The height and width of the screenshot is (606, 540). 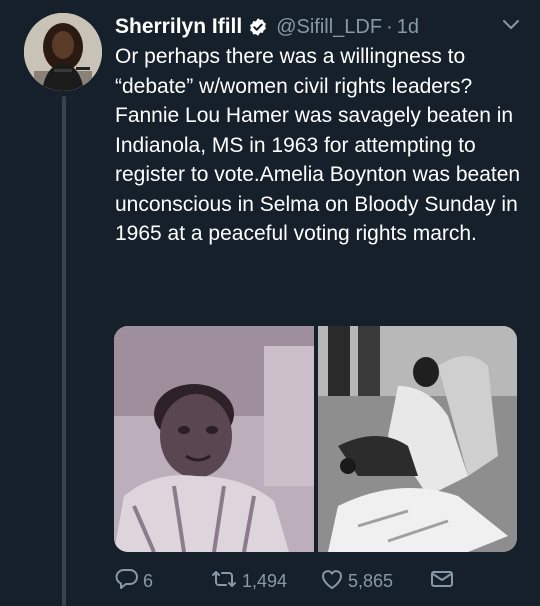 I want to click on author-name: Sherrilyn Ifill, so click(x=178, y=27).